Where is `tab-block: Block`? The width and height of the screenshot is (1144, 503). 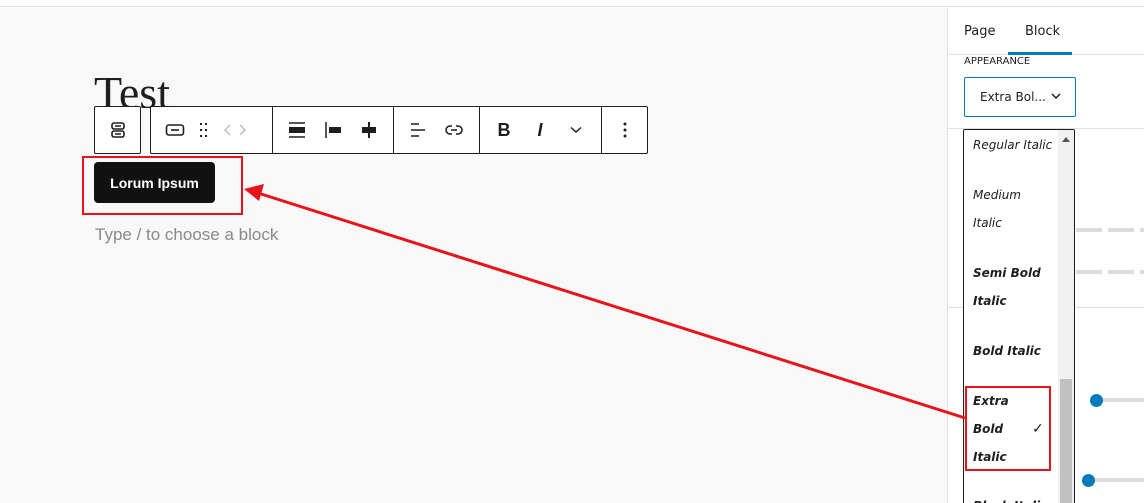
tab-block: Block is located at coordinates (1042, 31).